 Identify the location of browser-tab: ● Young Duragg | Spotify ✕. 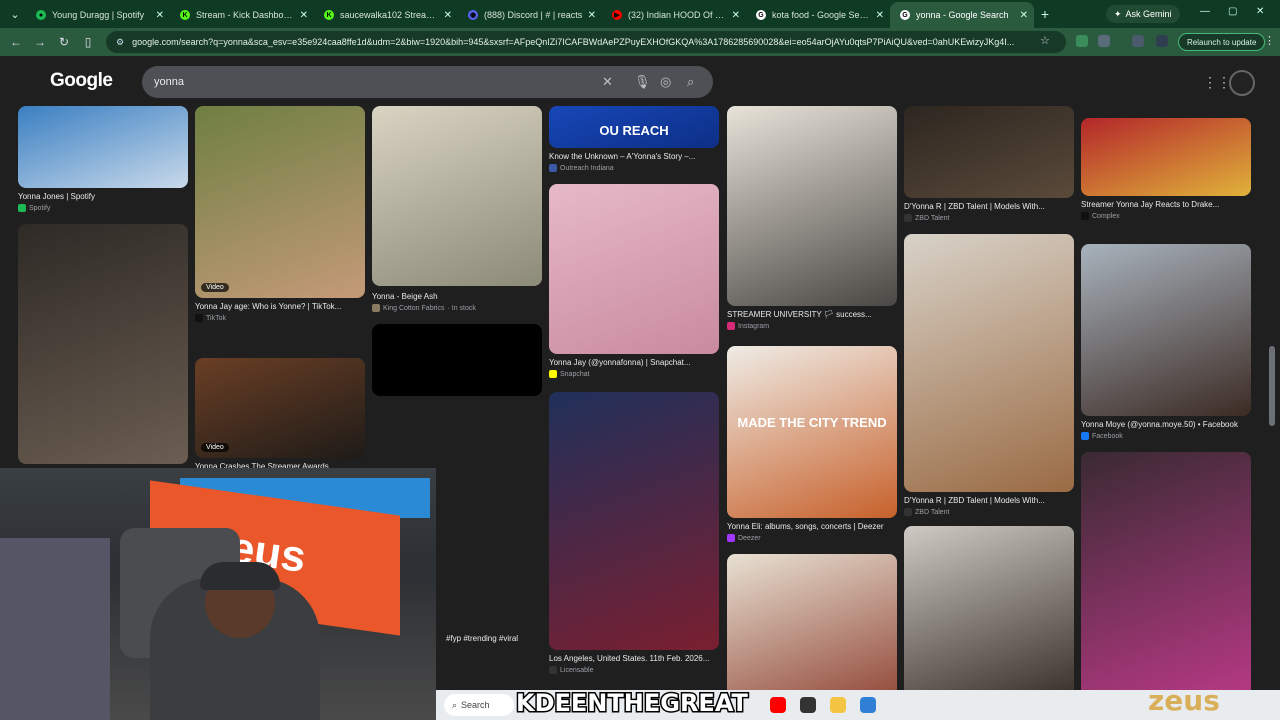
(98, 15).